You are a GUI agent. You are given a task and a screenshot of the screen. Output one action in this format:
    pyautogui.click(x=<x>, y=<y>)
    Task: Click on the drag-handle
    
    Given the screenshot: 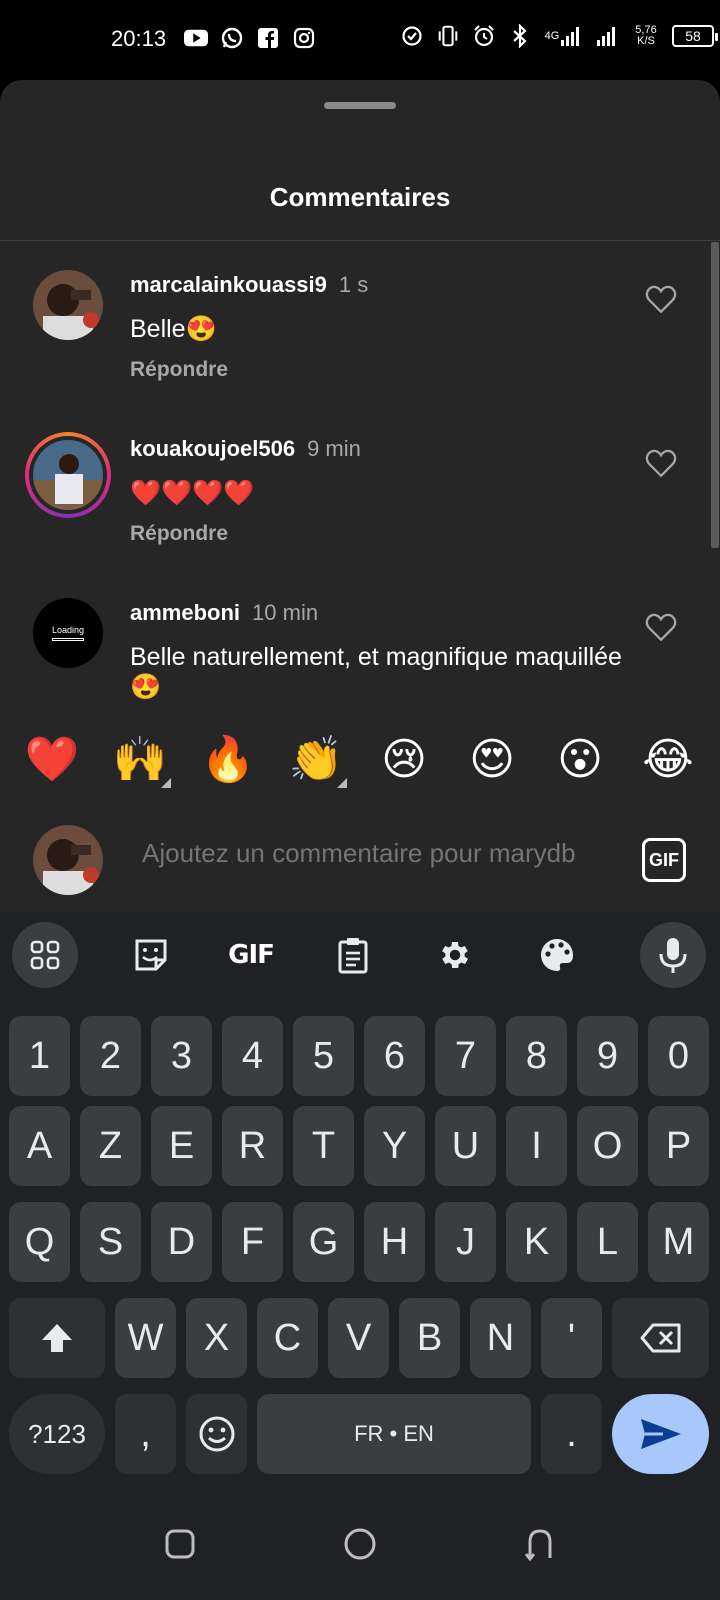 What is the action you would take?
    pyautogui.click(x=360, y=105)
    